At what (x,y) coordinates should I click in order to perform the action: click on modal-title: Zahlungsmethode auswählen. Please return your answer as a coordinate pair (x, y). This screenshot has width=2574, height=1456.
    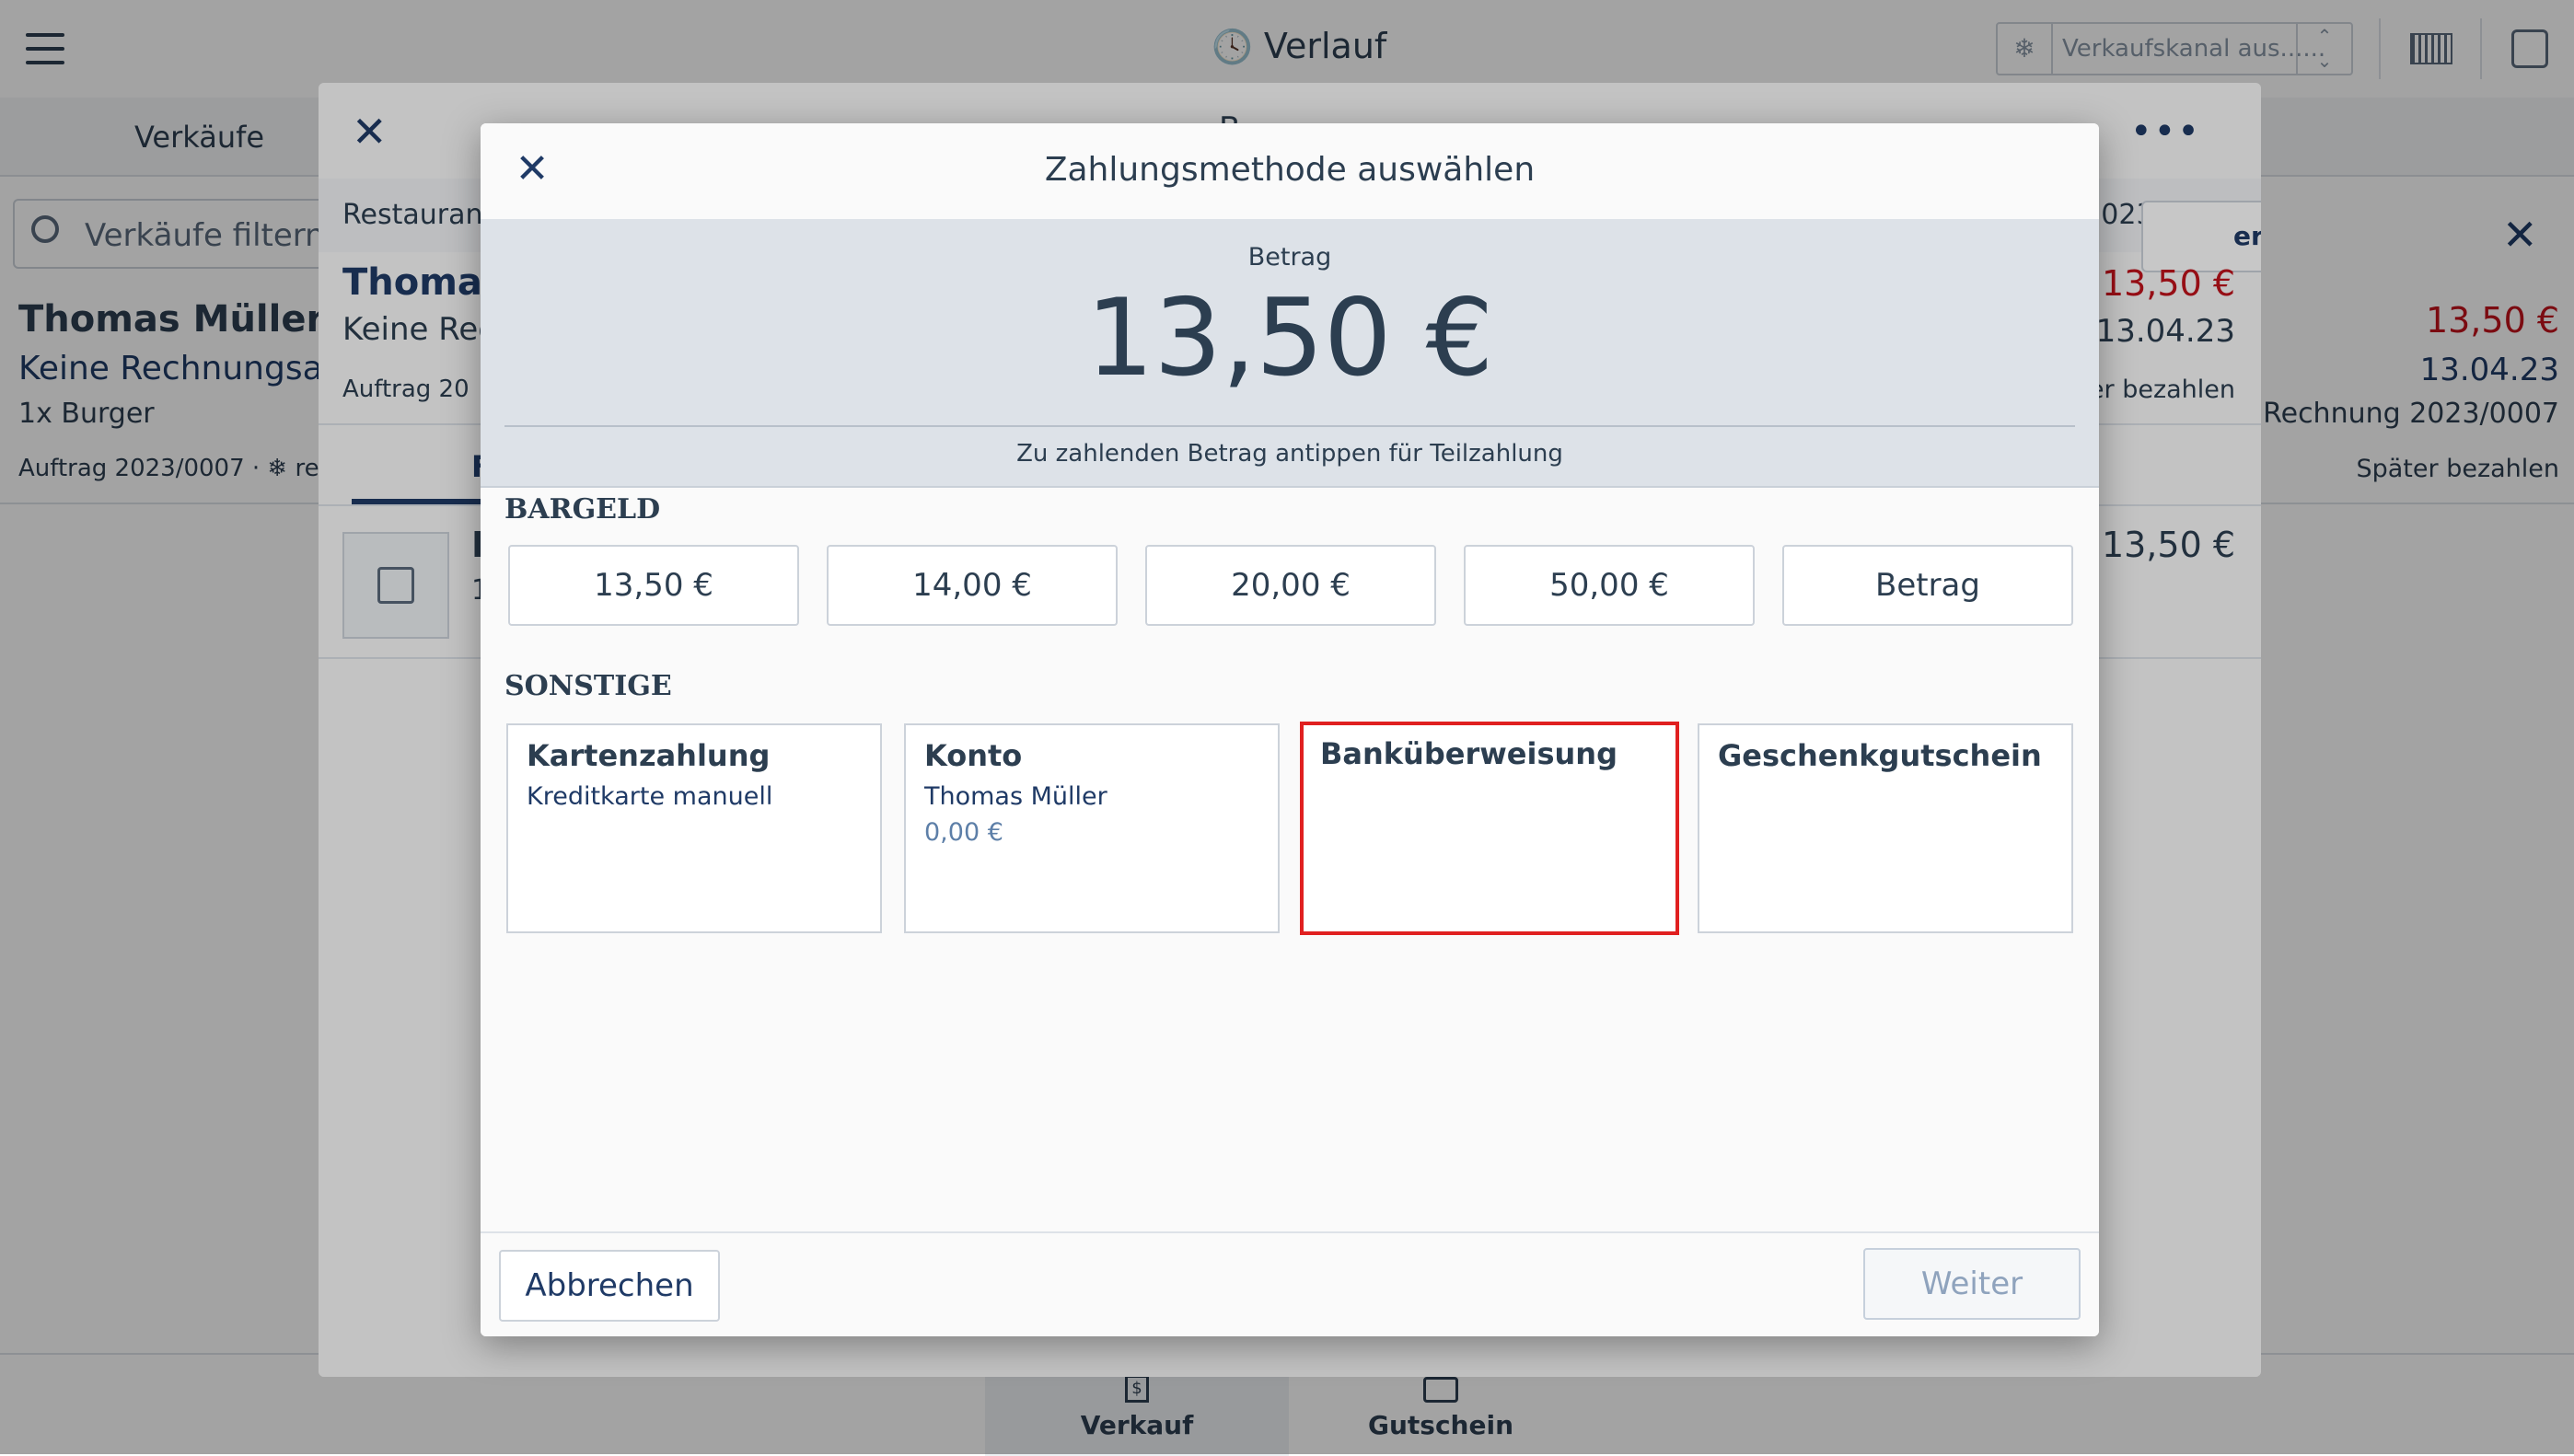
    Looking at the image, I should click on (1290, 170).